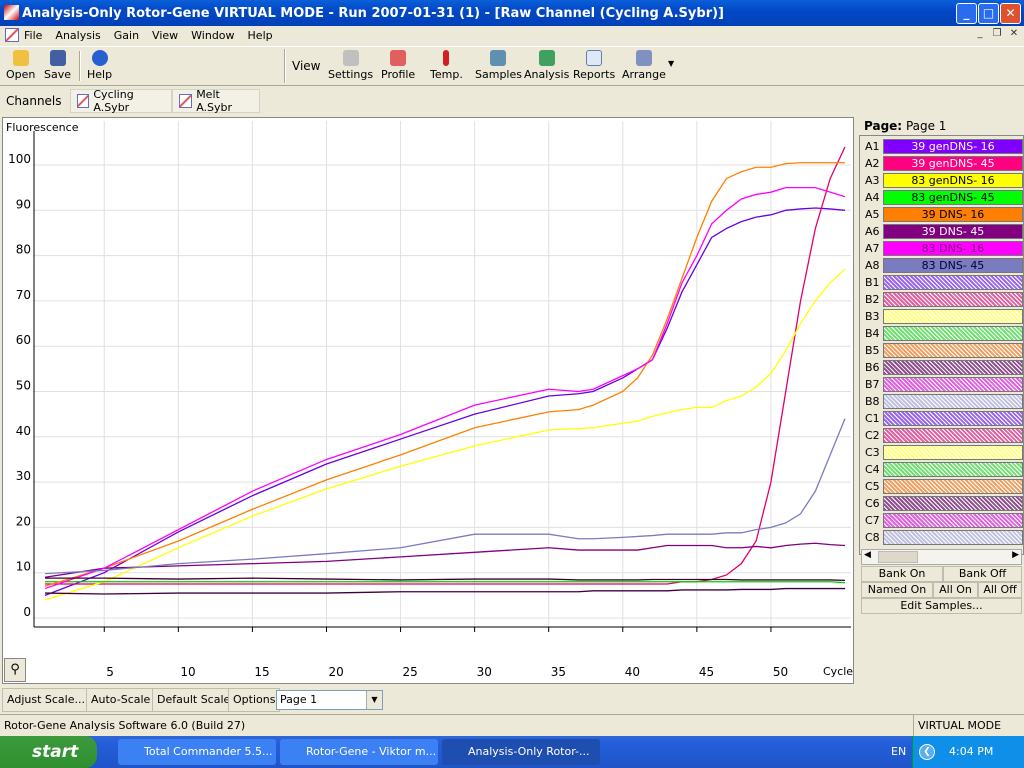 The height and width of the screenshot is (768, 1024). I want to click on sample-swatch: 39 genDNS- 16, so click(953, 146).